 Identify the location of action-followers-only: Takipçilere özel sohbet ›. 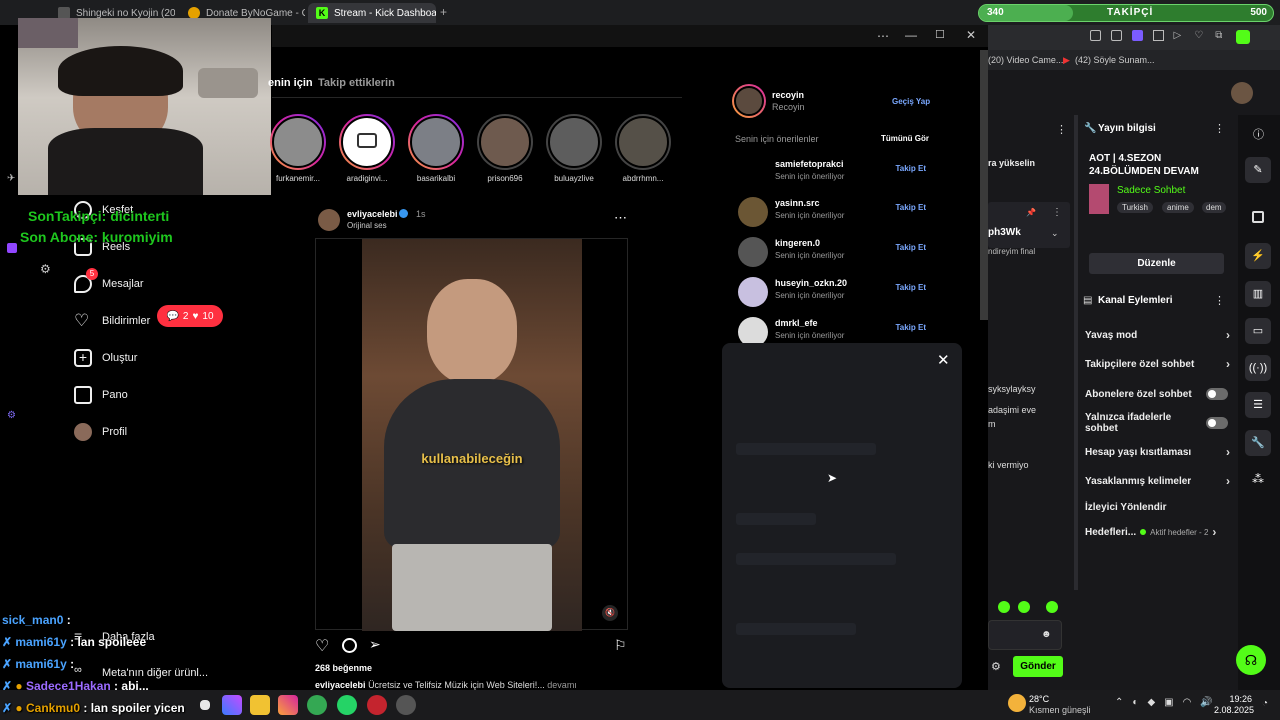
(1157, 364).